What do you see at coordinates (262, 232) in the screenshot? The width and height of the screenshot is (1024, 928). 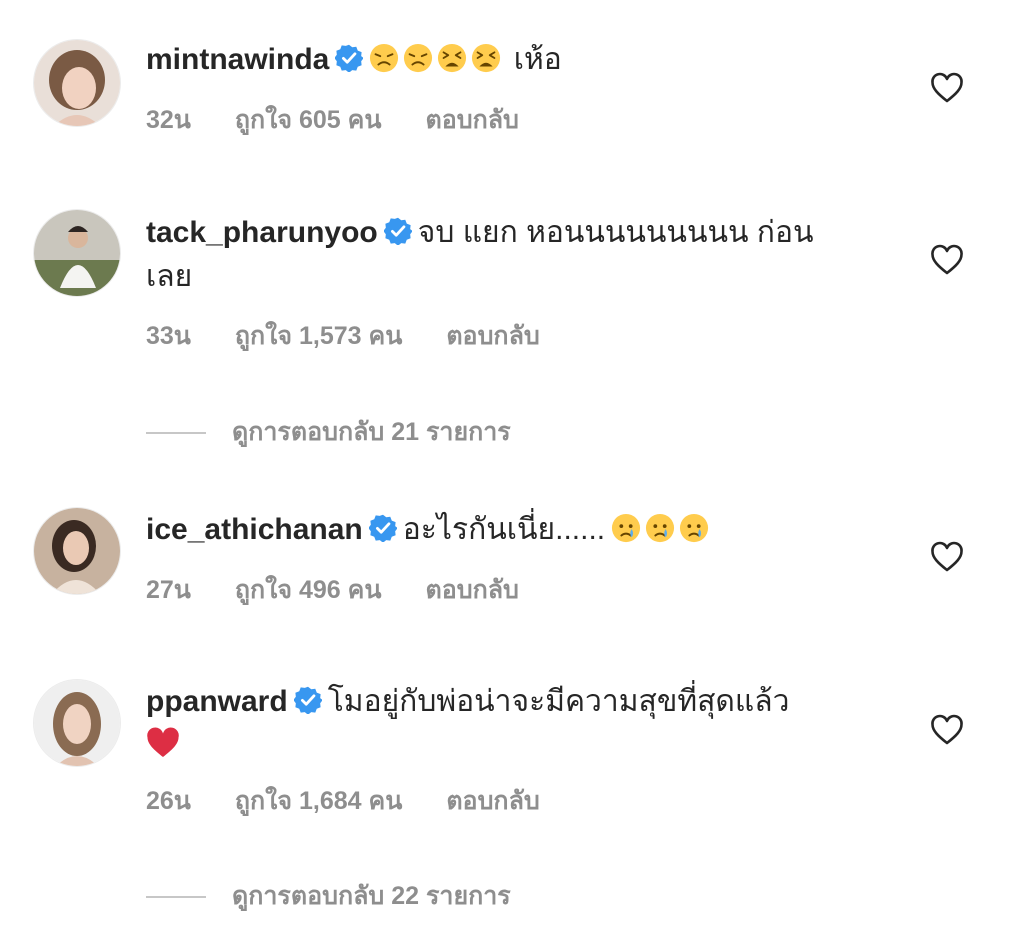 I see `username: tack_pharunyoo` at bounding box center [262, 232].